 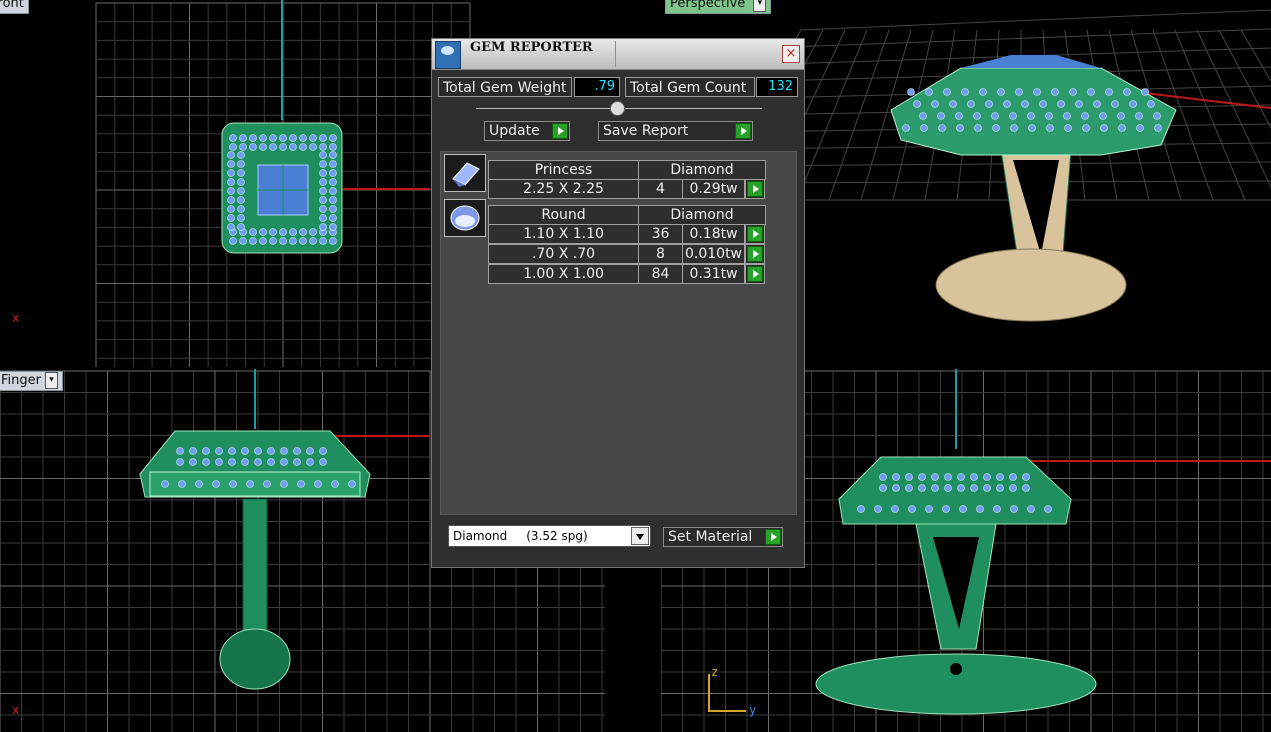 What do you see at coordinates (713, 189) in the screenshot?
I see `gem-weight-cell: 0.29tw` at bounding box center [713, 189].